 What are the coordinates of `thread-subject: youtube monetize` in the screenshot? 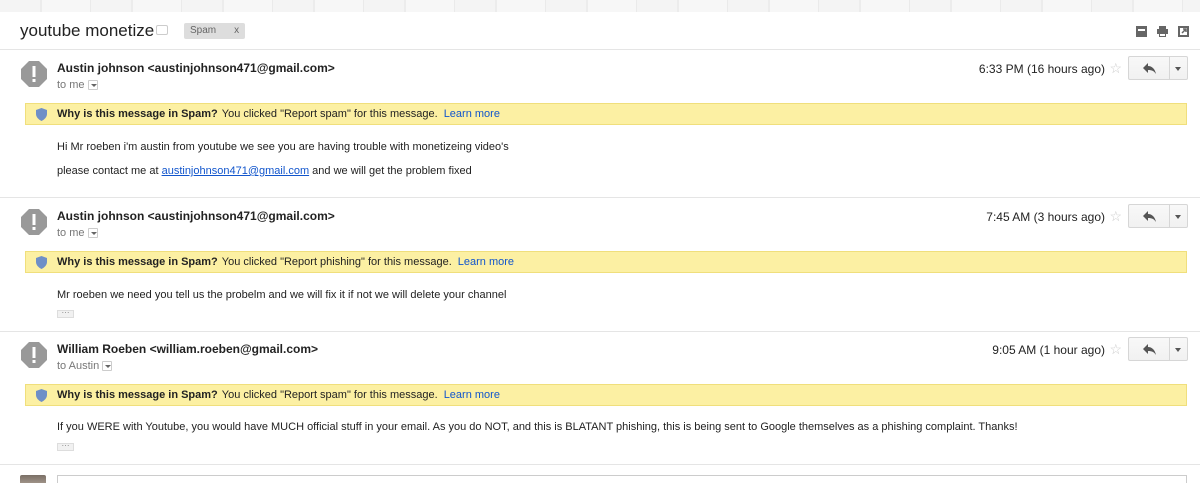 It's located at (87, 30).